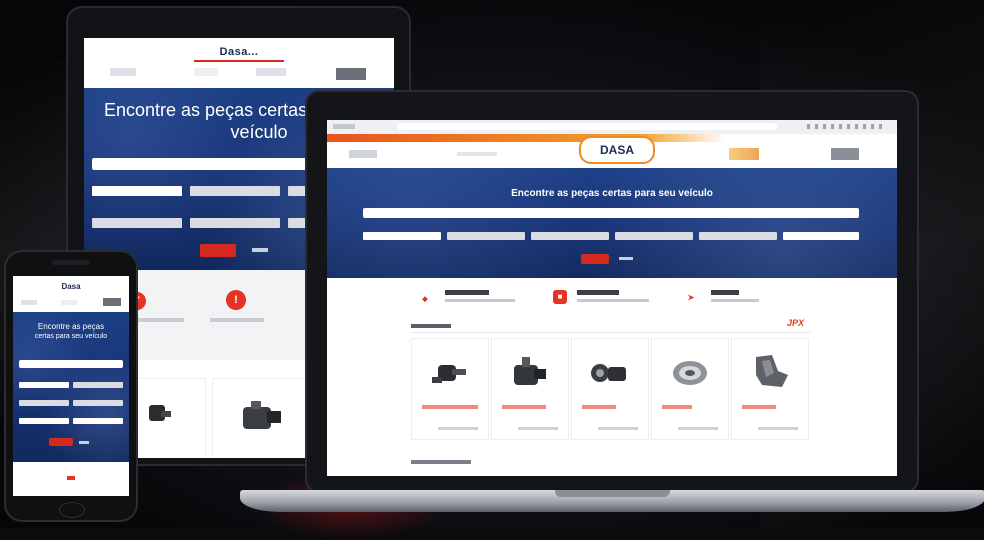 Image resolution: width=984 pixels, height=540 pixels. What do you see at coordinates (351, 74) in the screenshot?
I see `tablet-menu-button` at bounding box center [351, 74].